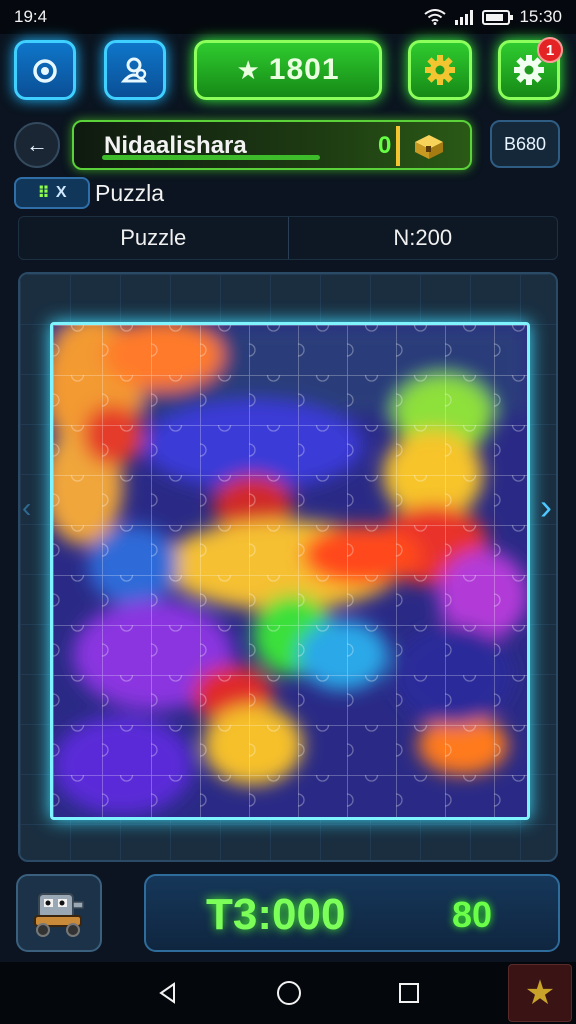 The width and height of the screenshot is (576, 1024). What do you see at coordinates (540, 16) in the screenshot?
I see `status-time-right: 15:30` at bounding box center [540, 16].